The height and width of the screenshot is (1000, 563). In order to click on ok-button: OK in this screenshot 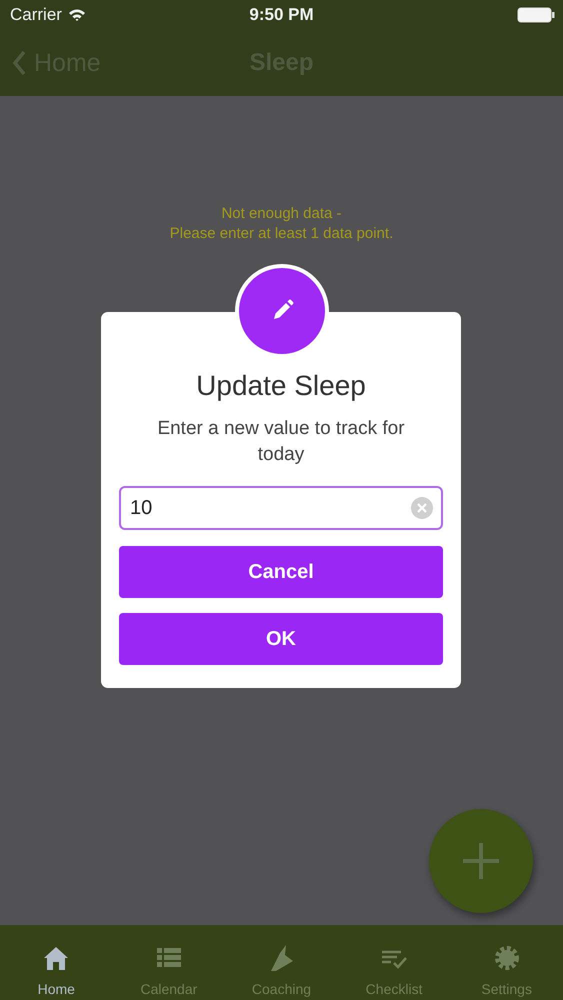, I will do `click(281, 639)`.